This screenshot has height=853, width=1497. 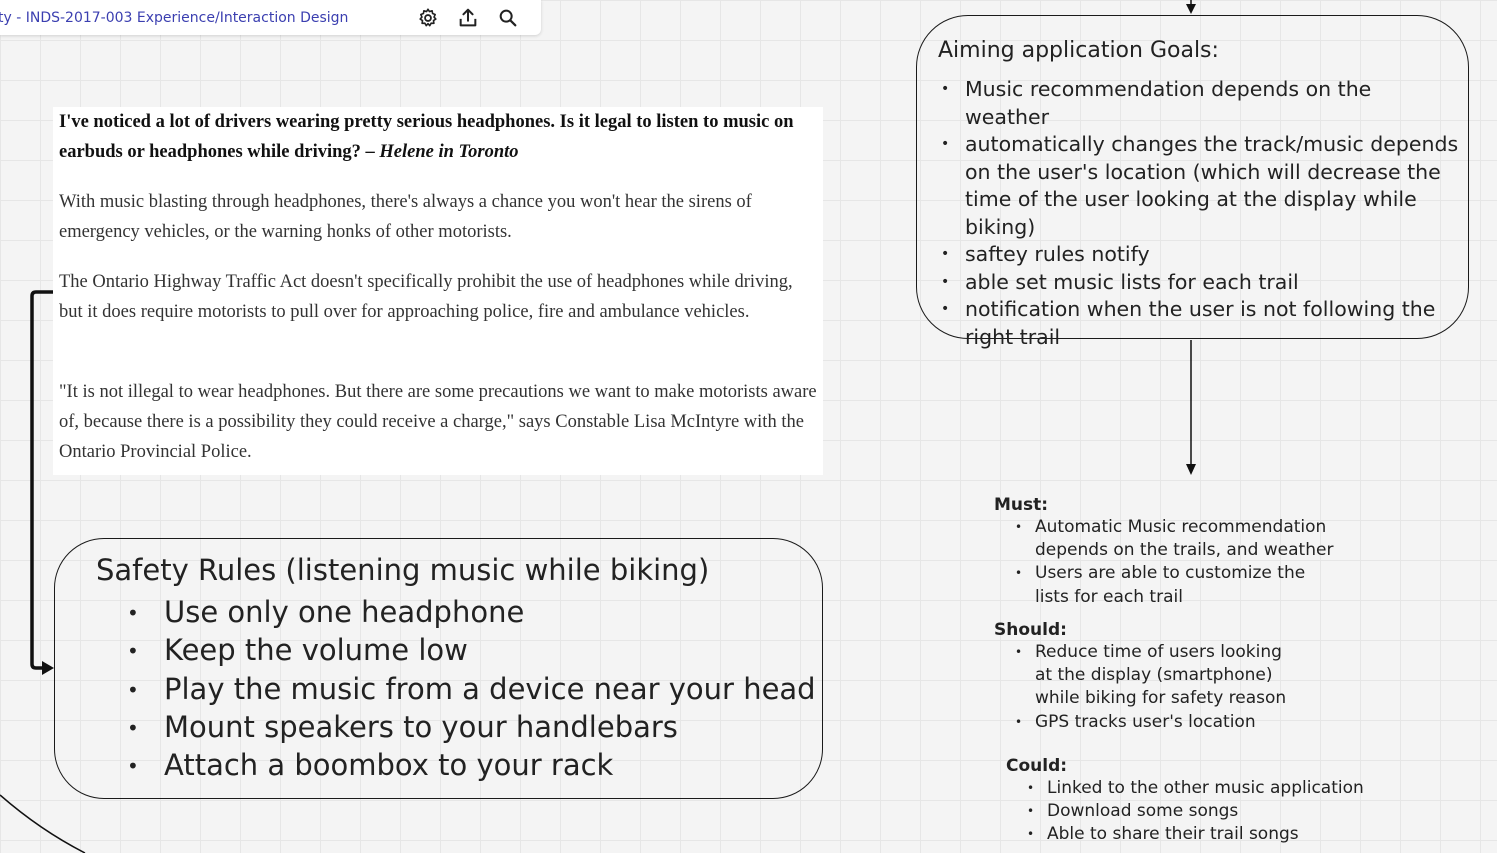 What do you see at coordinates (1196, 788) in the screenshot?
I see `could-item: Linked to the other music application` at bounding box center [1196, 788].